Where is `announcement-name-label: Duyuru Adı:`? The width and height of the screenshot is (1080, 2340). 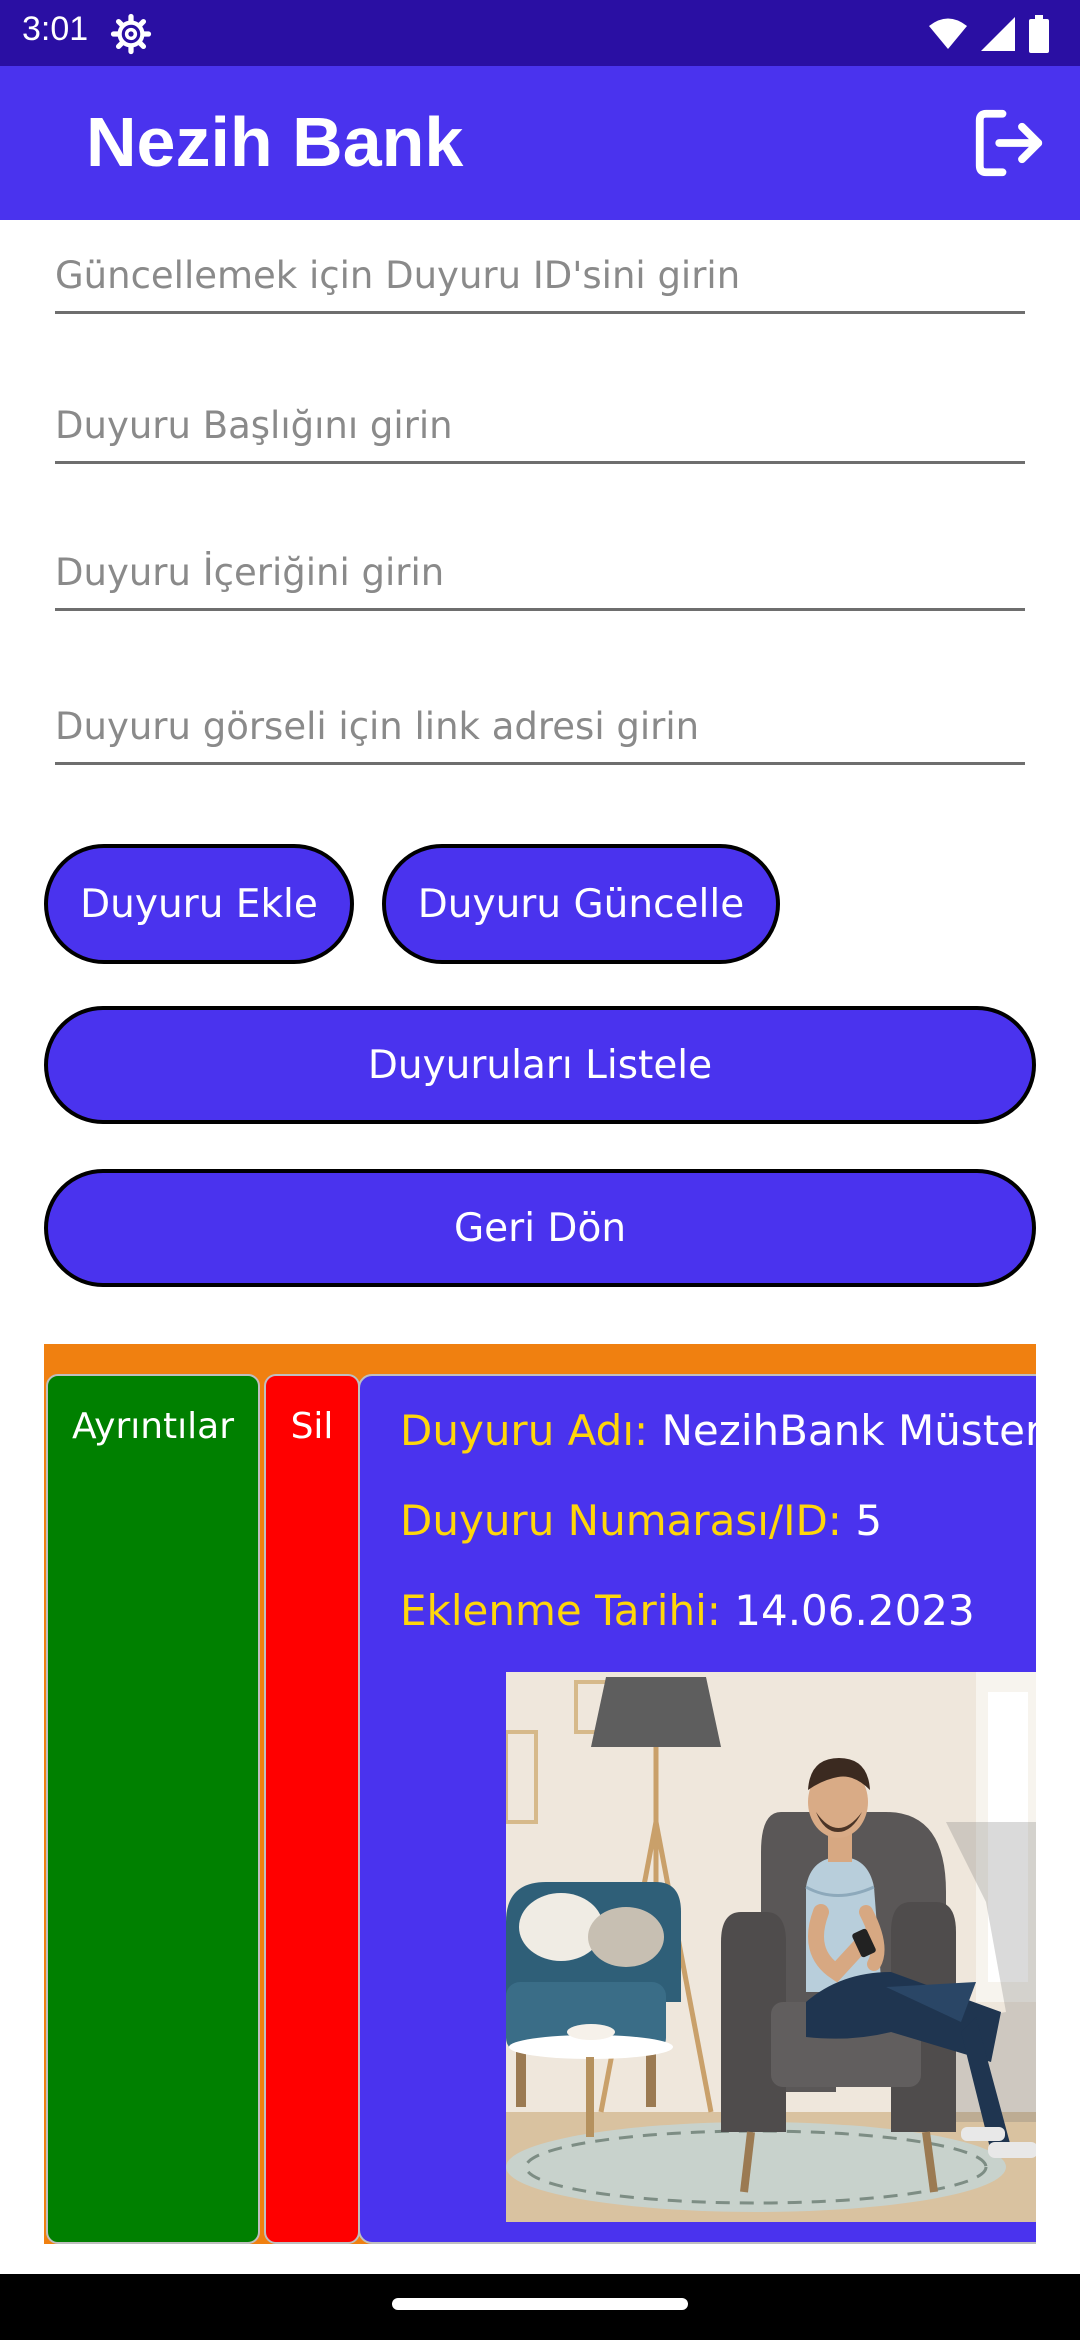
announcement-name-label: Duyuru Adı: is located at coordinates (524, 1430).